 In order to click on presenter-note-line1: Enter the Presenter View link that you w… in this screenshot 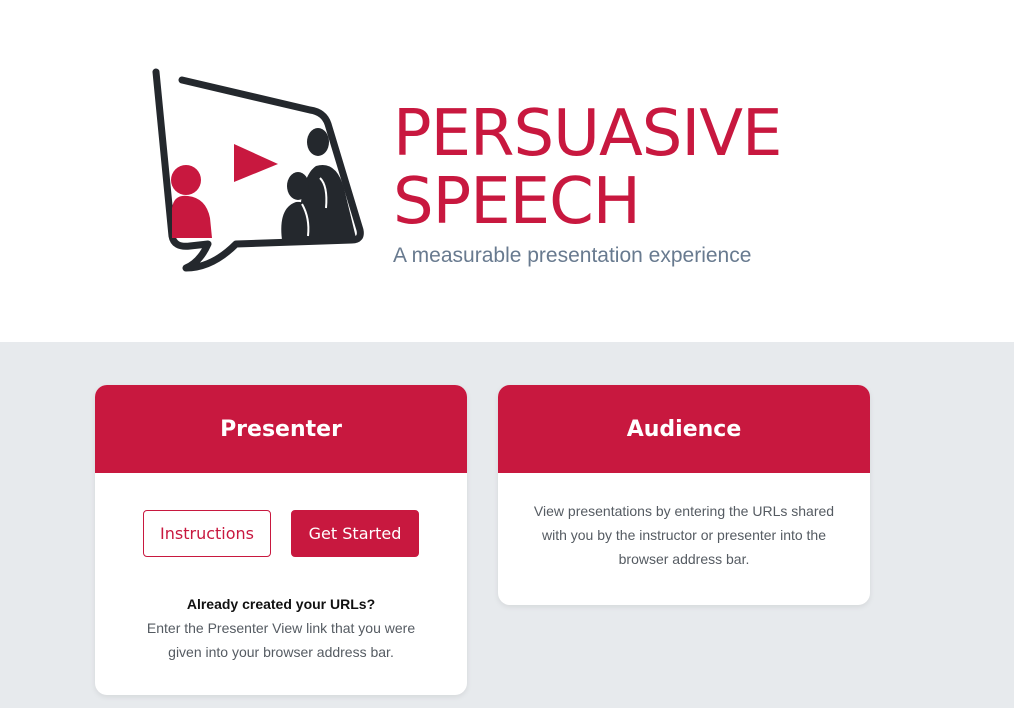, I will do `click(281, 628)`.